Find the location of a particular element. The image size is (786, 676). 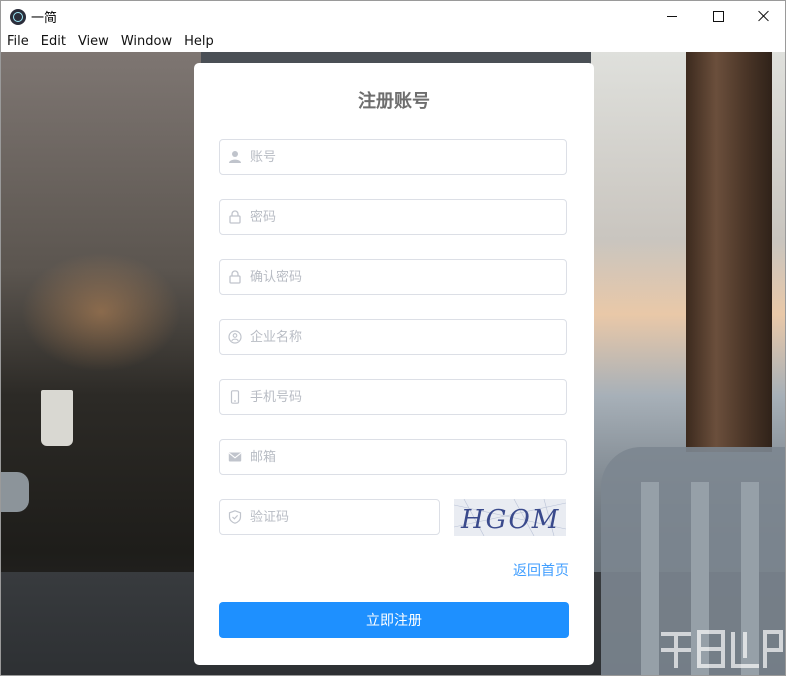

maximize-button is located at coordinates (718, 16).